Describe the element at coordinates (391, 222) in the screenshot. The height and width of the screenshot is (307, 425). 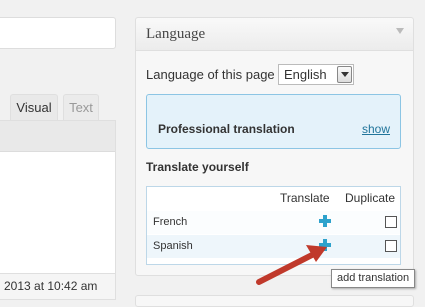
I see `duplicate-checkbox-french` at that location.